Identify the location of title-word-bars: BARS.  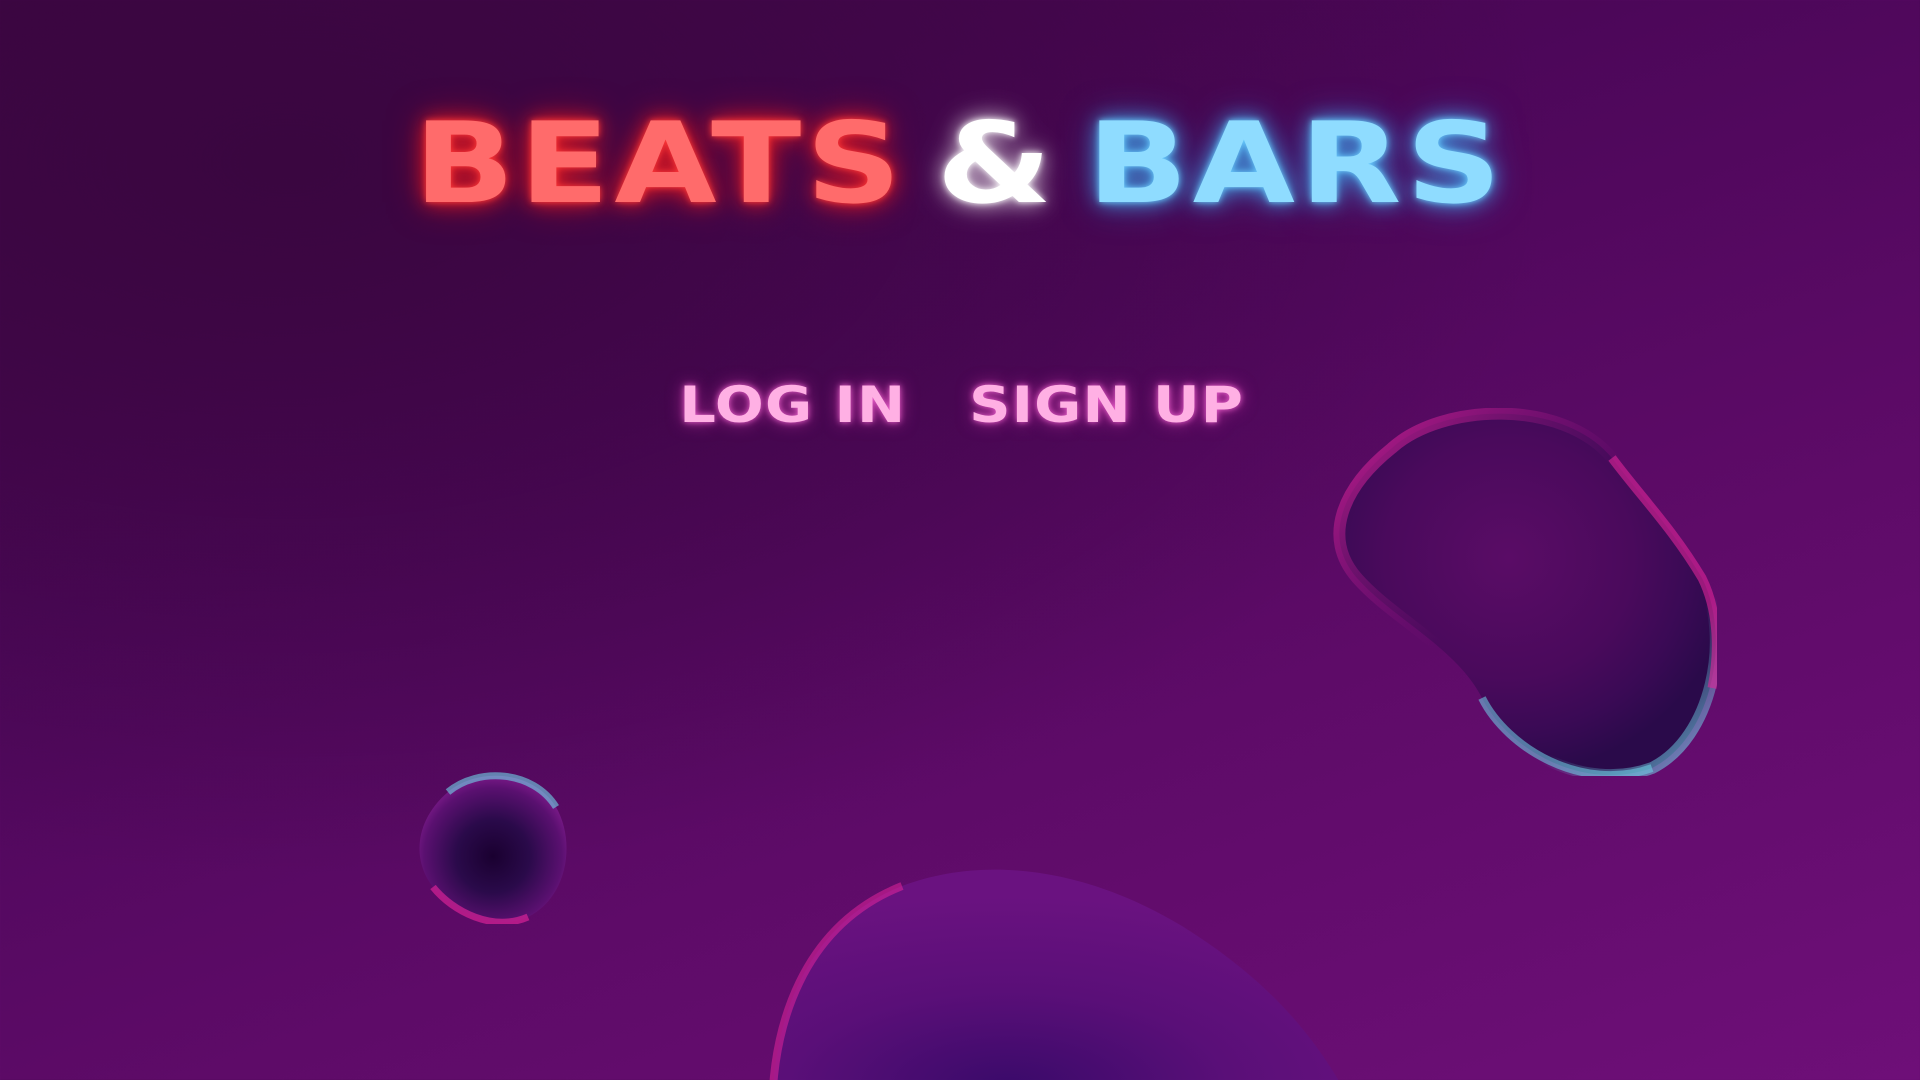
(1297, 164).